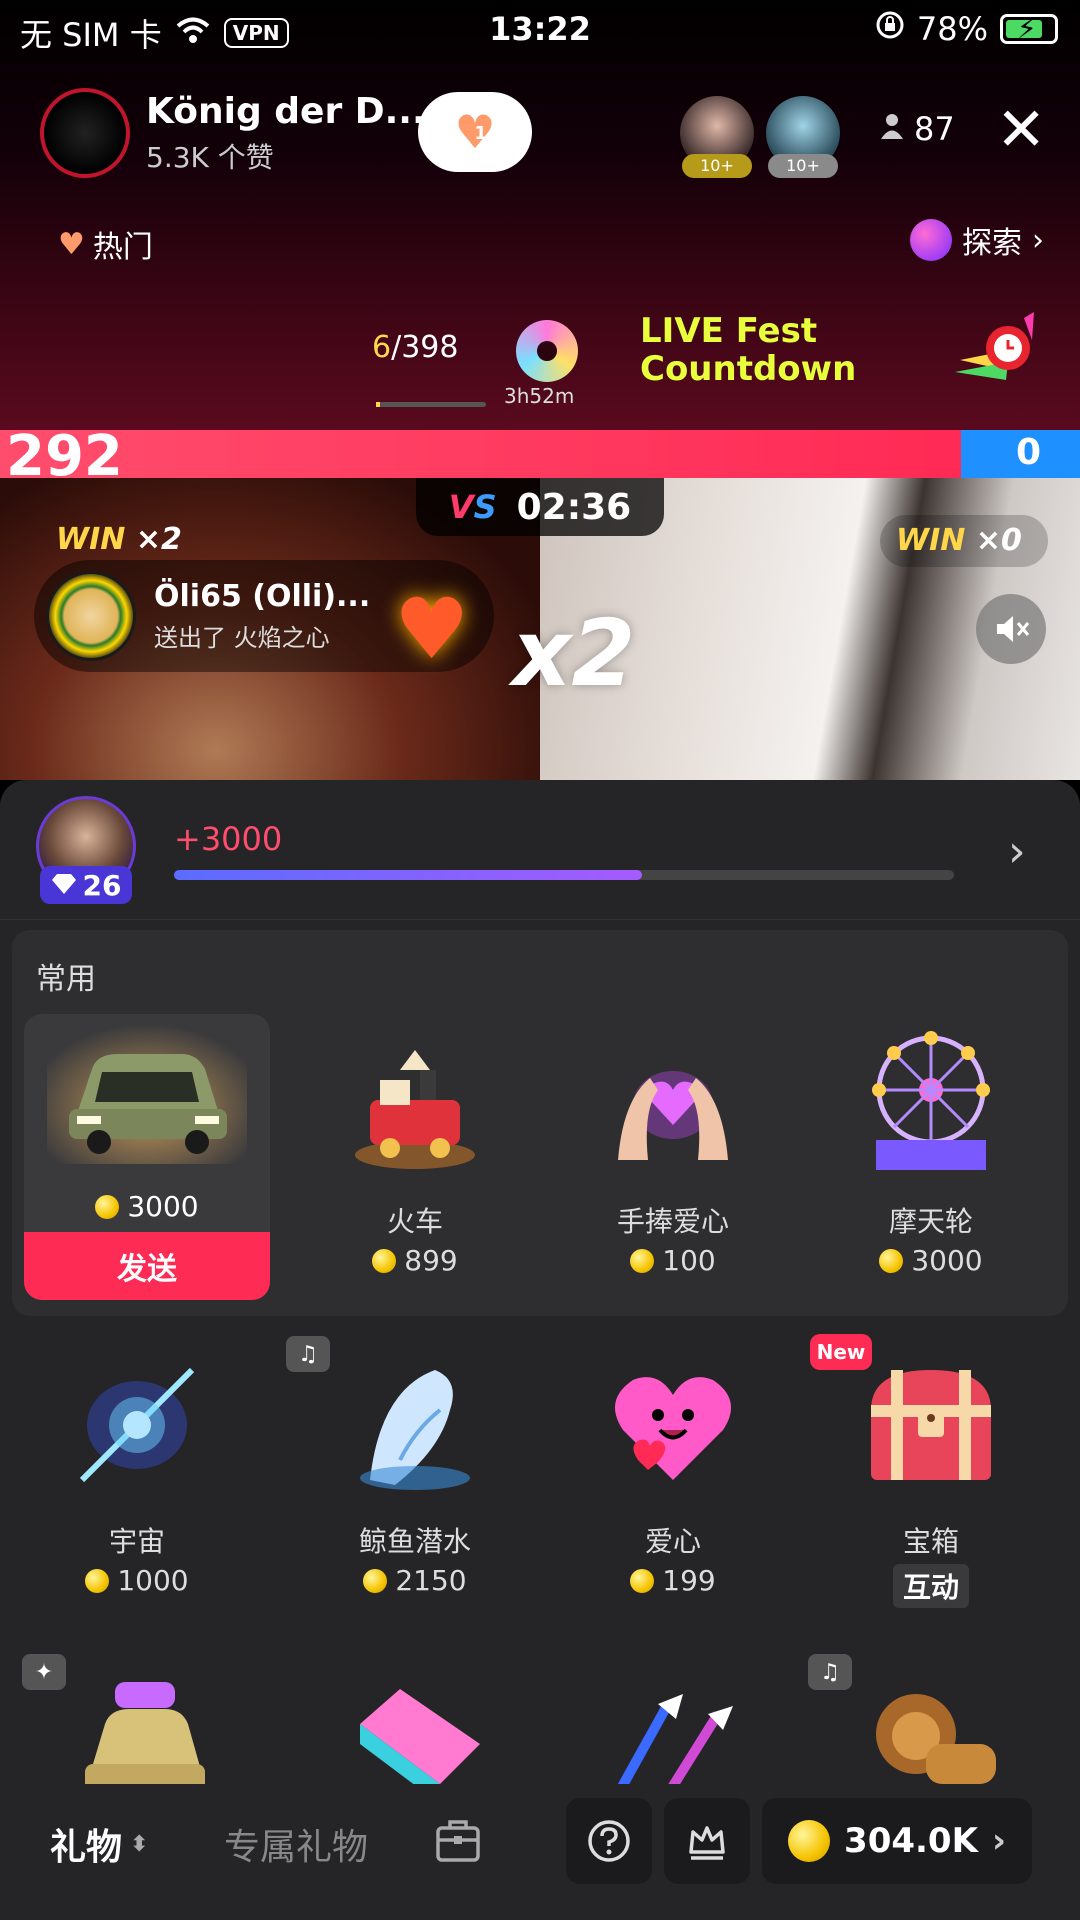  What do you see at coordinates (547, 351) in the screenshot?
I see `donut-icon` at bounding box center [547, 351].